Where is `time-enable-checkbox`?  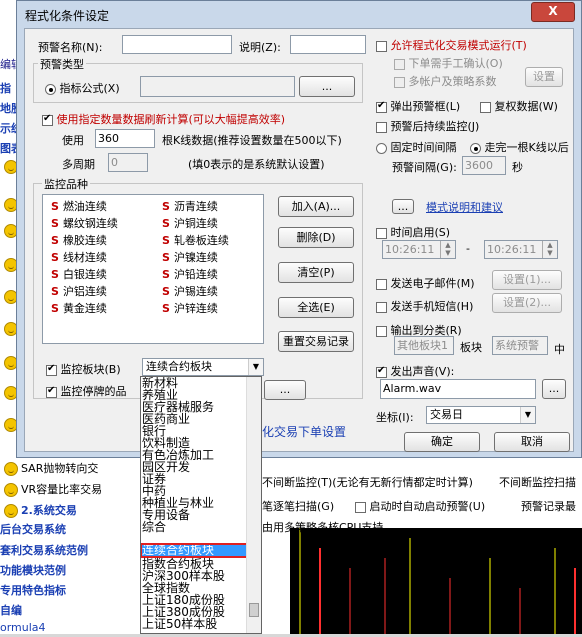
time-enable-checkbox is located at coordinates (381, 233).